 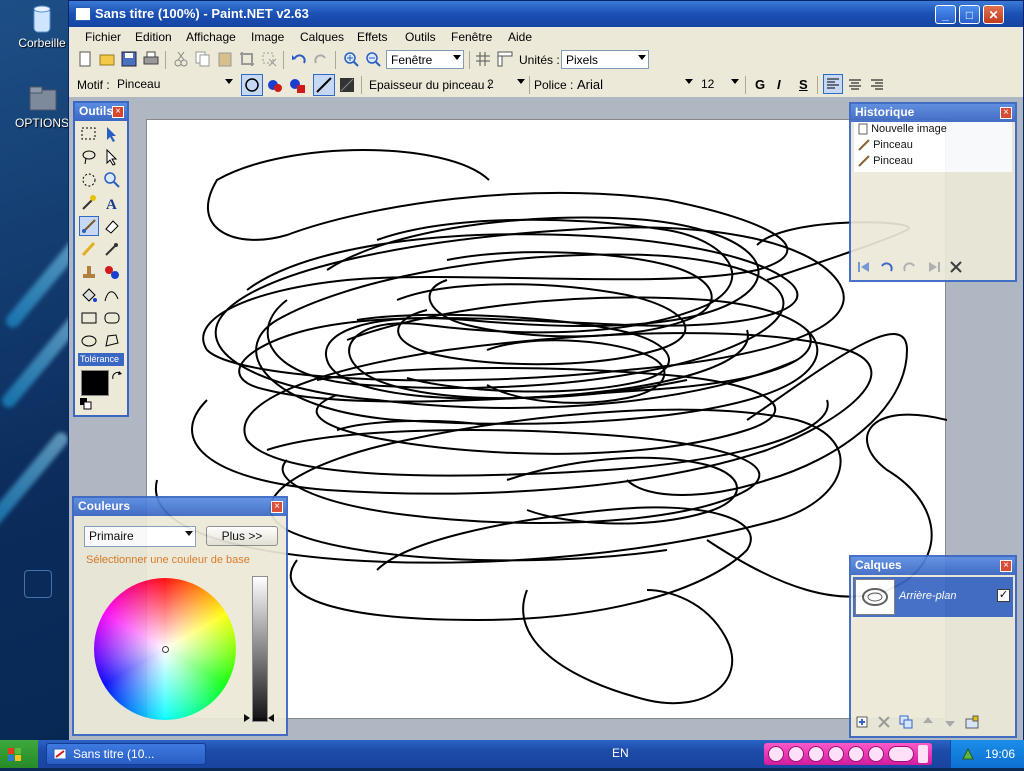 I want to click on rewind-icon, so click(x=864, y=267).